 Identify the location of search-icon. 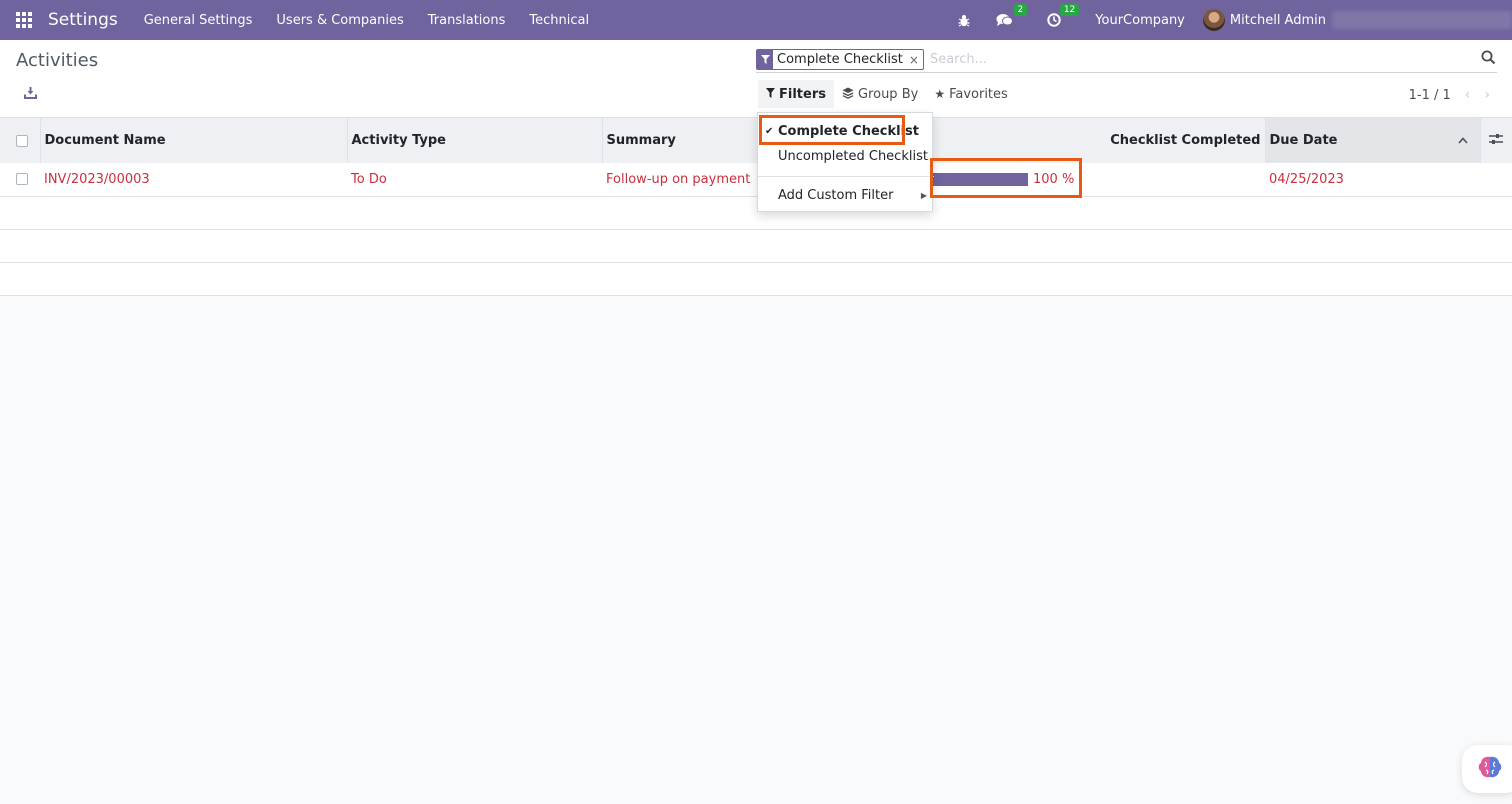
(1489, 58).